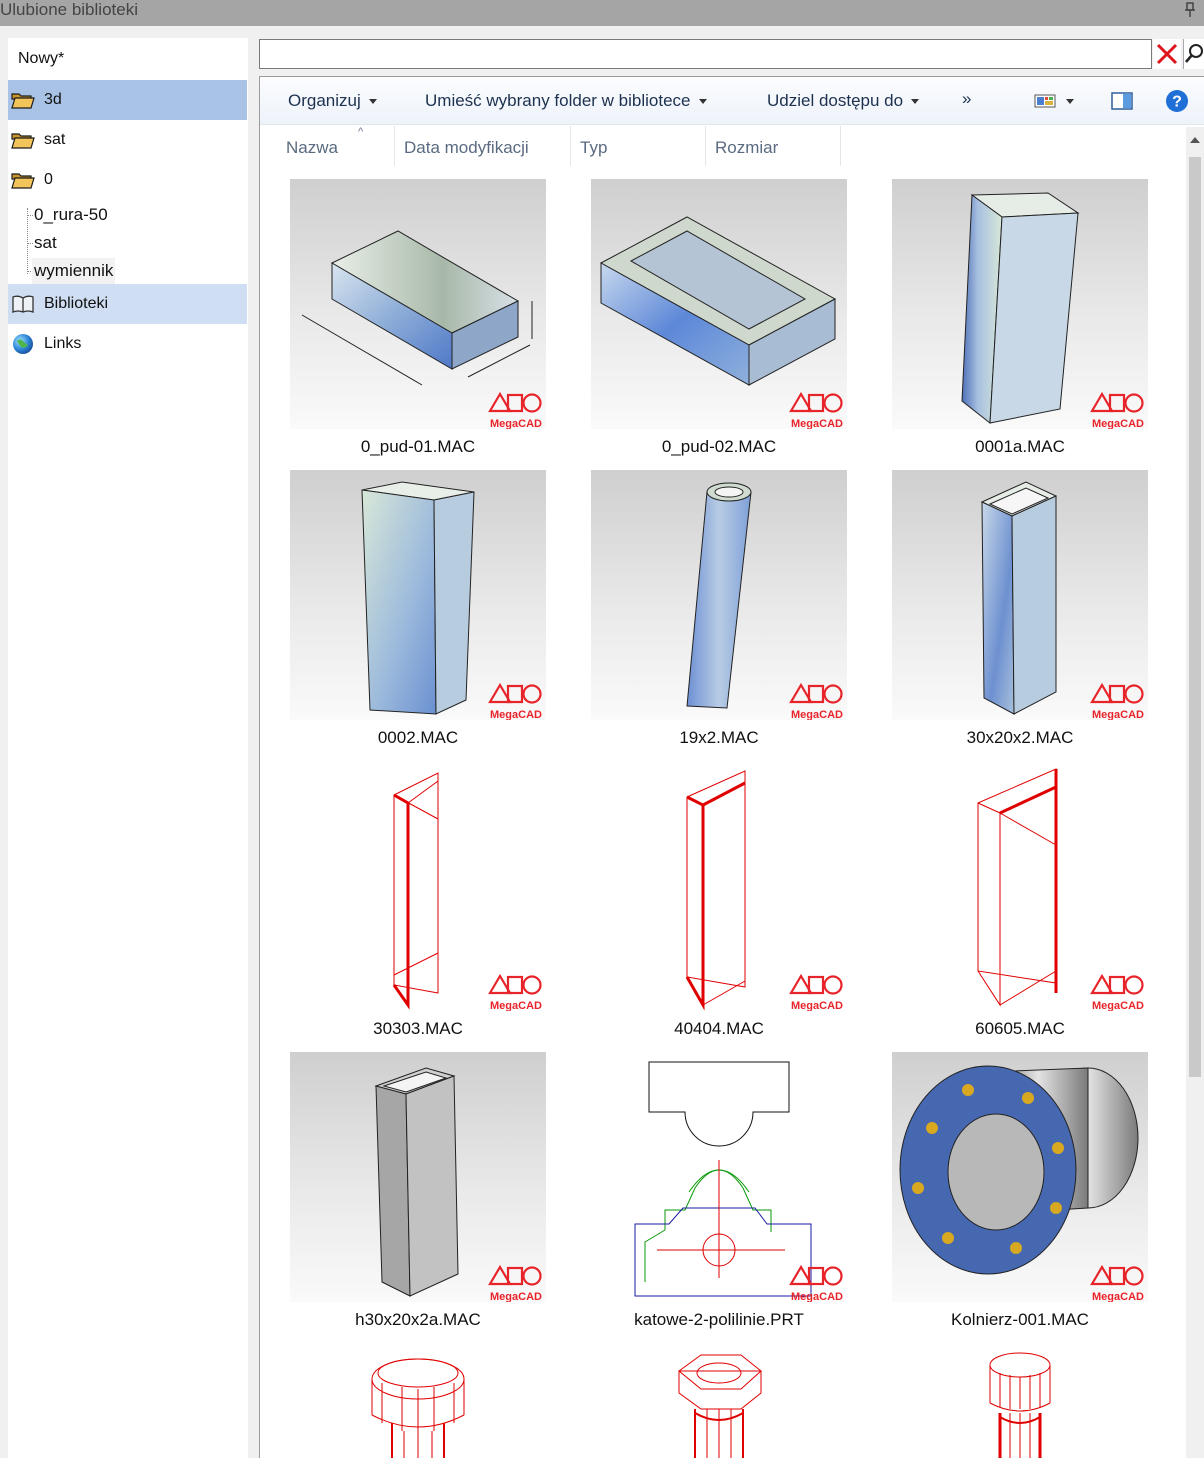 The image size is (1204, 1458). I want to click on view-icon, so click(1045, 101).